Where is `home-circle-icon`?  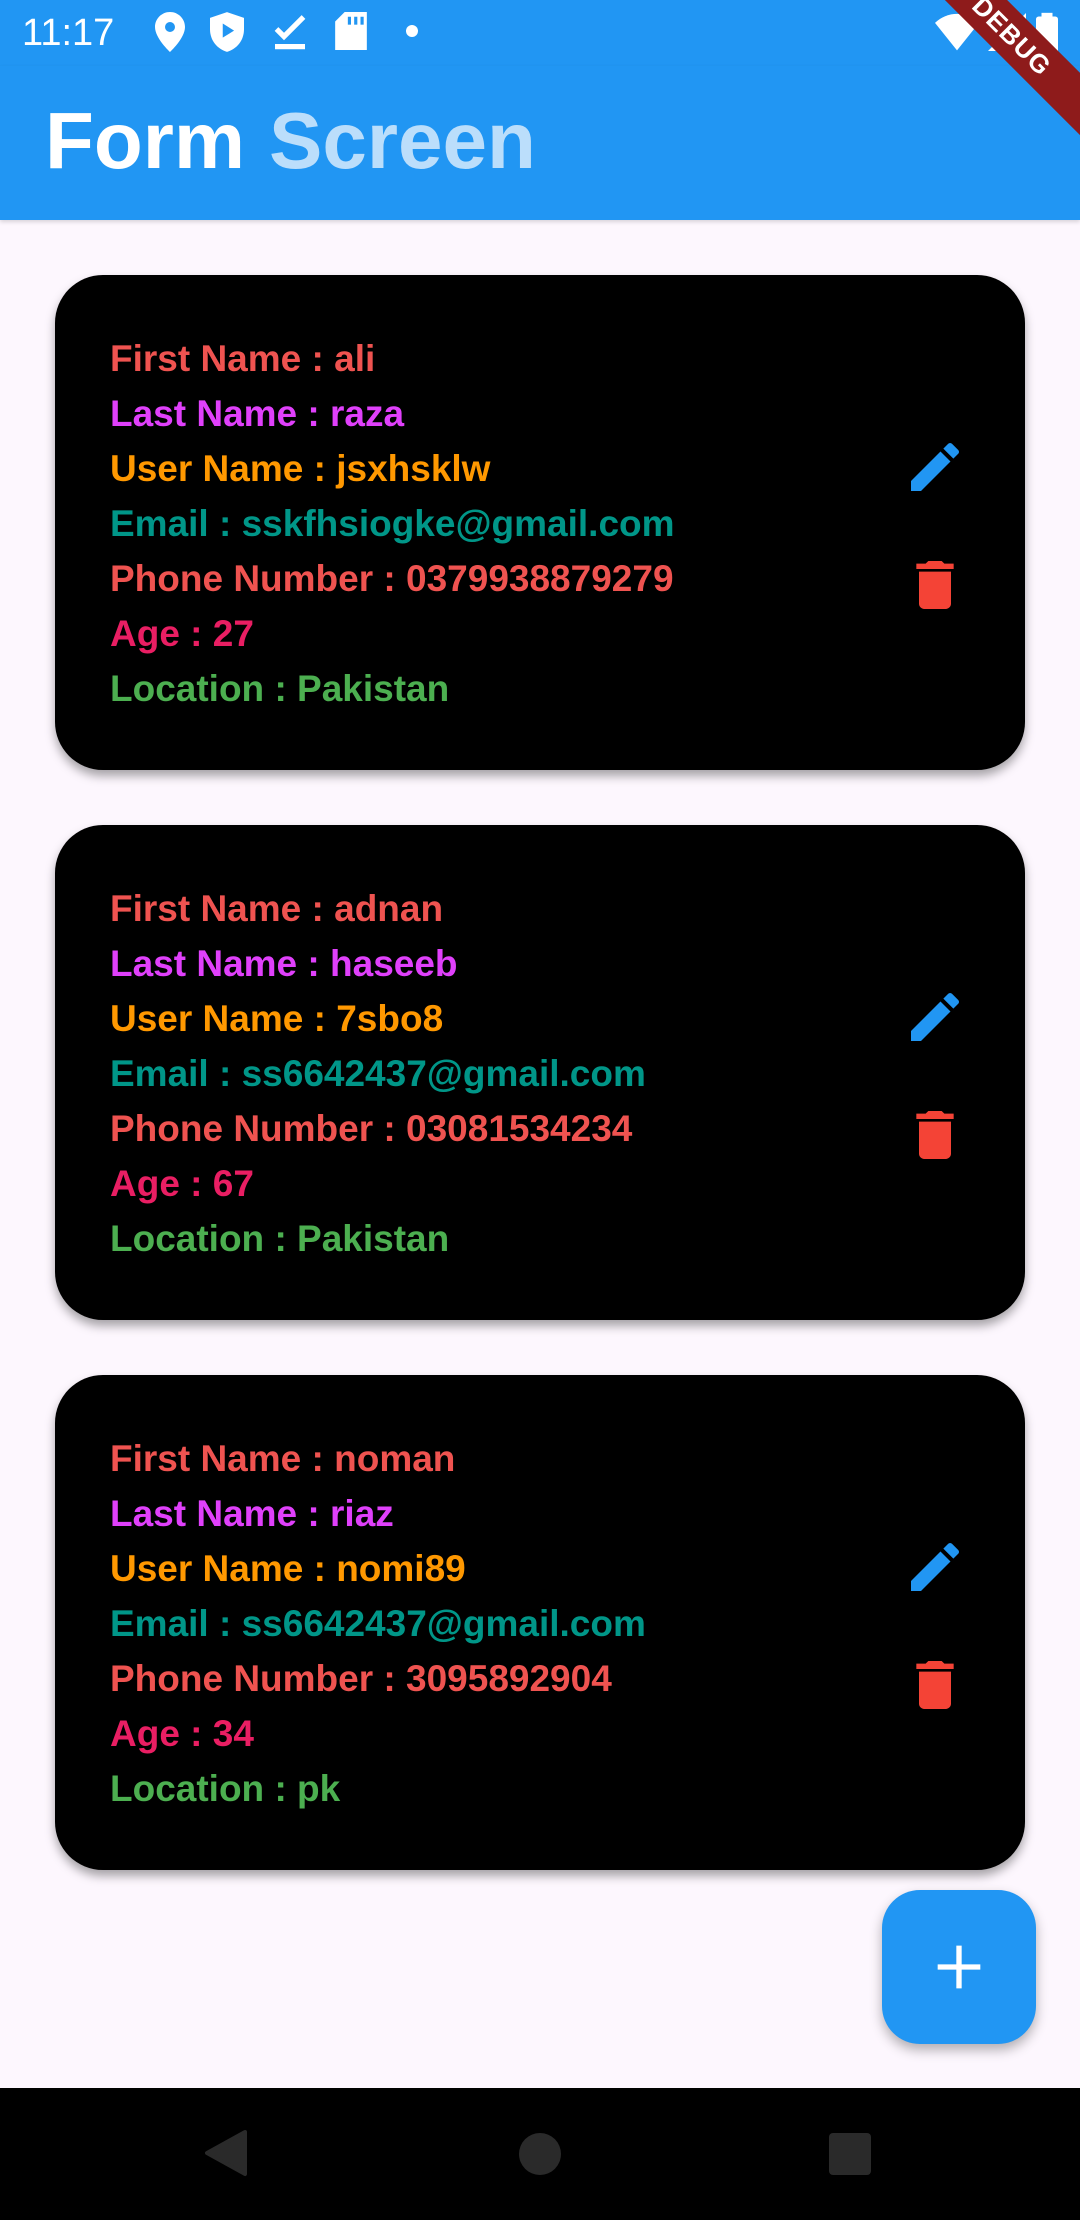
home-circle-icon is located at coordinates (540, 2154).